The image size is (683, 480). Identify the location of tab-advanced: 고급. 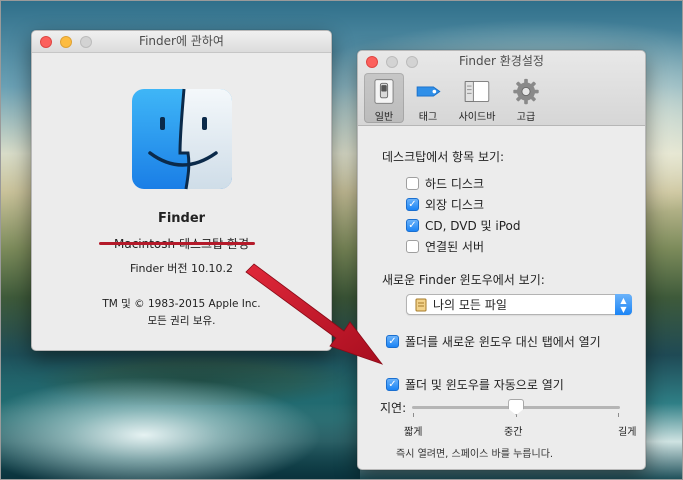
(526, 98).